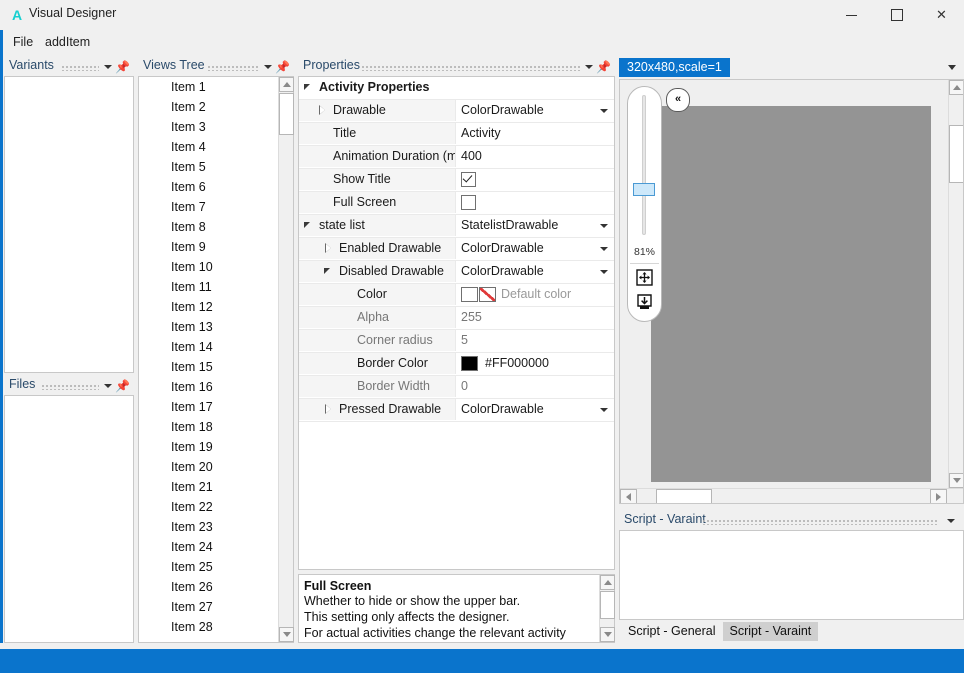 The image size is (964, 673). What do you see at coordinates (678, 100) in the screenshot?
I see `collapse-left-icon: «` at bounding box center [678, 100].